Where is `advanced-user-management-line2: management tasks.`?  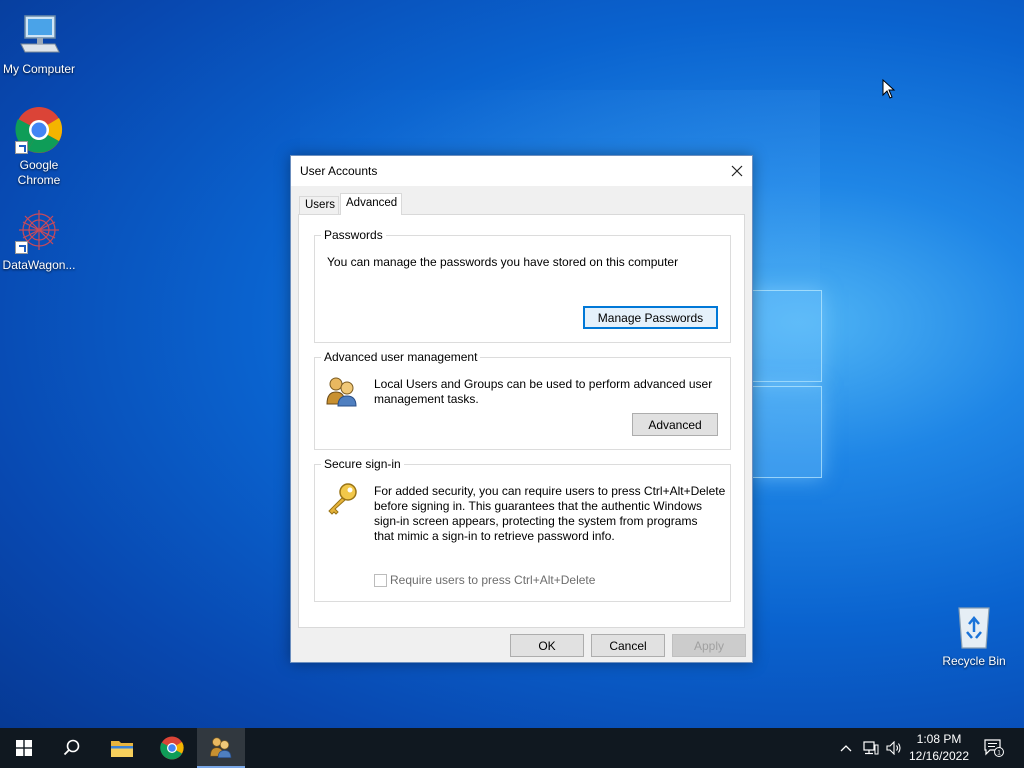
advanced-user-management-line2: management tasks. is located at coordinates (426, 399).